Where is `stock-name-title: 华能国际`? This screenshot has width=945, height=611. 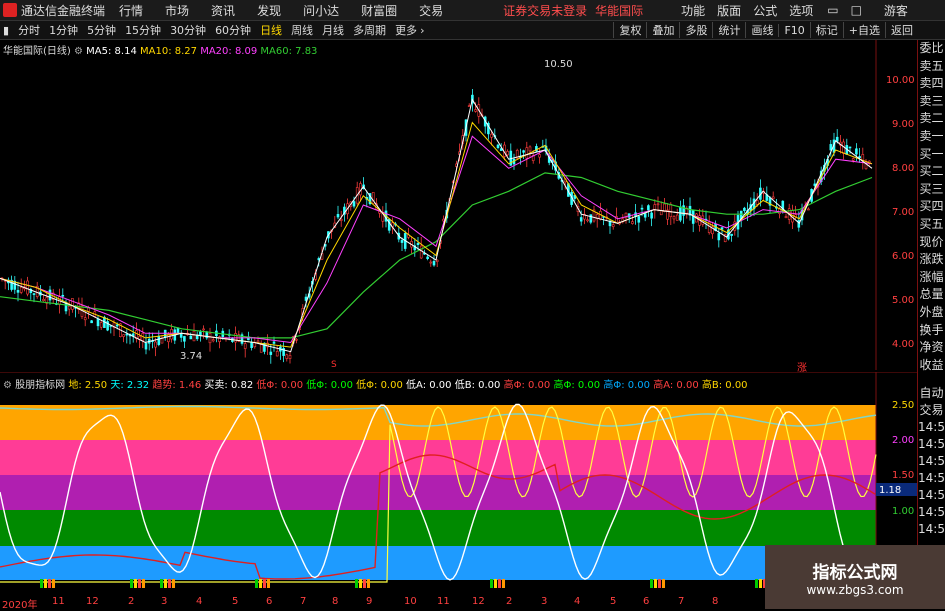 stock-name-title: 华能国际 is located at coordinates (619, 10).